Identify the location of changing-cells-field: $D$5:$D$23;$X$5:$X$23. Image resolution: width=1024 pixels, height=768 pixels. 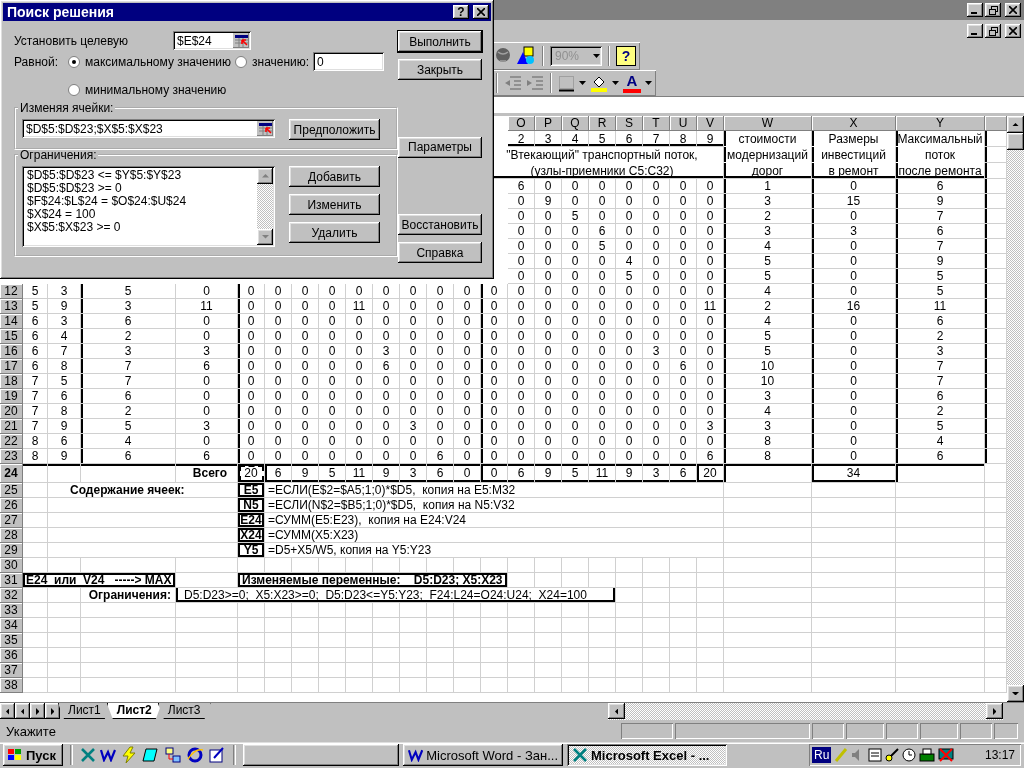
(148, 128).